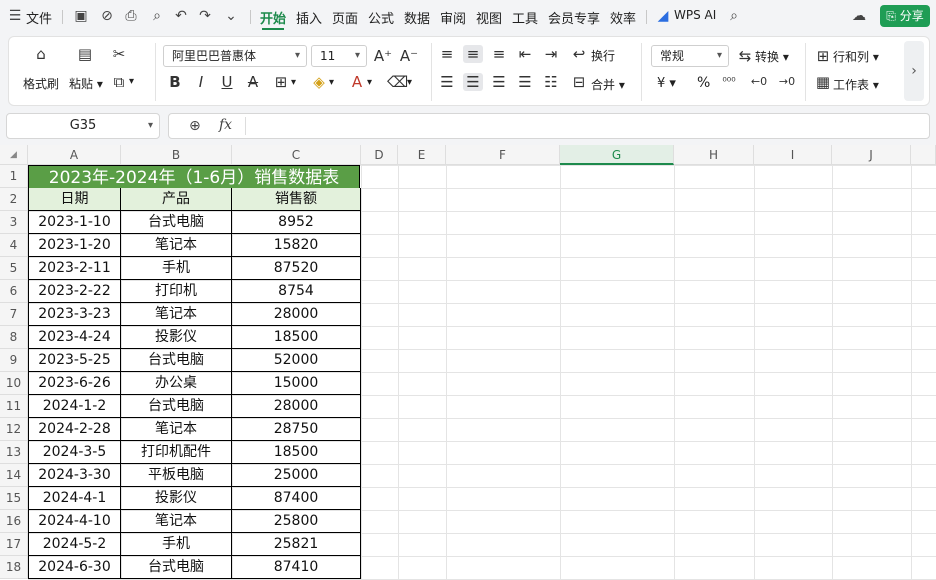 Image resolution: width=936 pixels, height=580 pixels. I want to click on table-header-cell: 日期, so click(74, 199).